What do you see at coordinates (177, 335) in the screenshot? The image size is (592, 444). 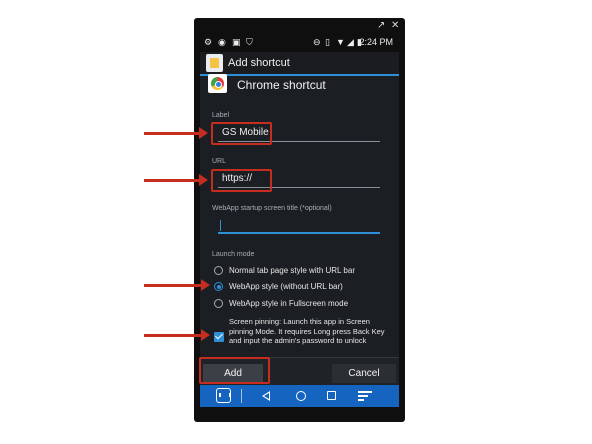 I see `annotation-arrow-screen-pinning` at bounding box center [177, 335].